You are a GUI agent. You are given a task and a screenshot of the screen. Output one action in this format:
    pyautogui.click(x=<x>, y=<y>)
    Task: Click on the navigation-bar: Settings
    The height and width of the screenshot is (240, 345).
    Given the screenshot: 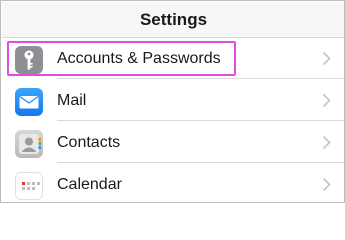 What is the action you would take?
    pyautogui.click(x=173, y=20)
    